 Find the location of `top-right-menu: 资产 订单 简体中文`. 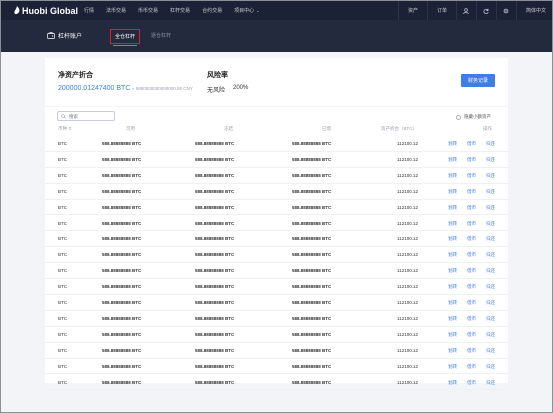

top-right-menu: 资产 订单 简体中文 is located at coordinates (474, 10).